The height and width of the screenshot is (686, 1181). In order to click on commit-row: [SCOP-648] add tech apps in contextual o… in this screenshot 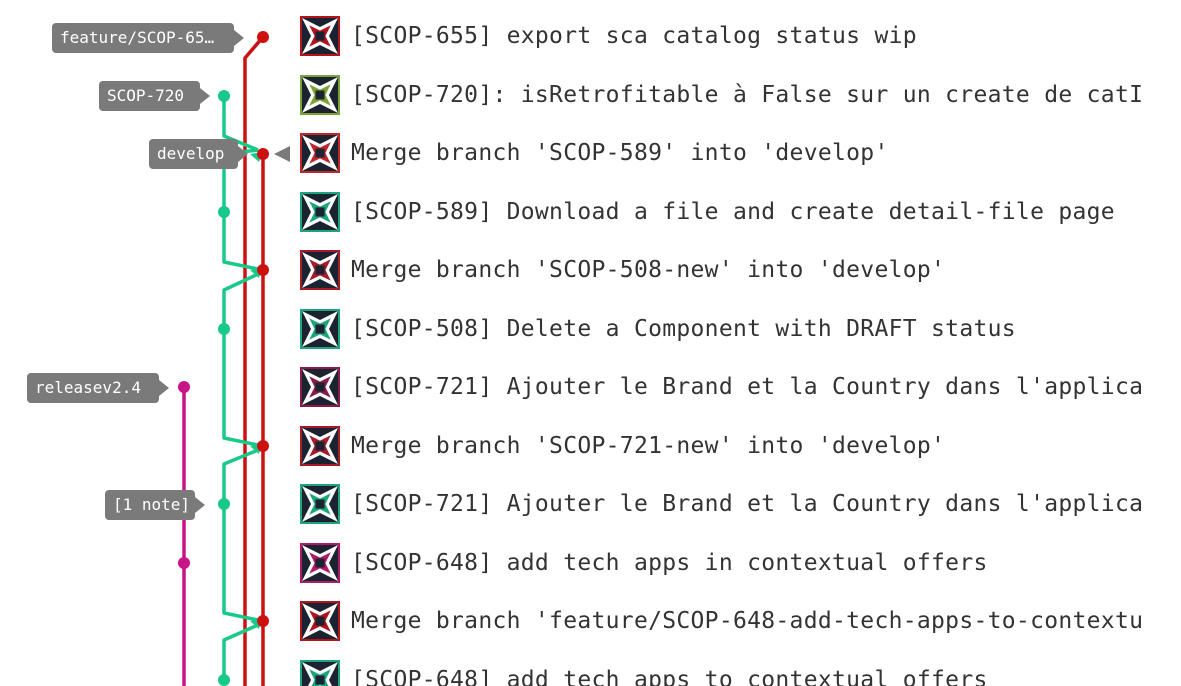, I will do `click(740, 565)`.